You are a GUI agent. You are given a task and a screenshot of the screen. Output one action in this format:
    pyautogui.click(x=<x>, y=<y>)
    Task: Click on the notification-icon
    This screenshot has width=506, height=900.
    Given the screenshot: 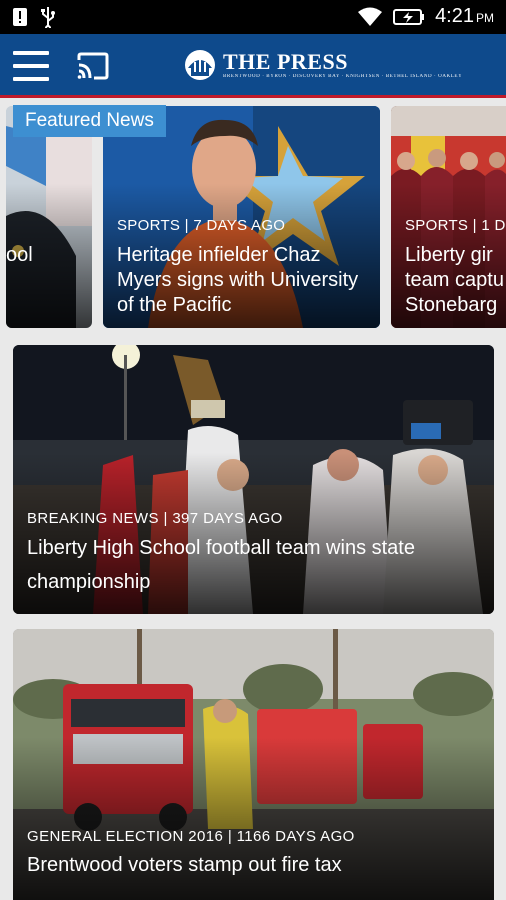 What is the action you would take?
    pyautogui.click(x=20, y=17)
    